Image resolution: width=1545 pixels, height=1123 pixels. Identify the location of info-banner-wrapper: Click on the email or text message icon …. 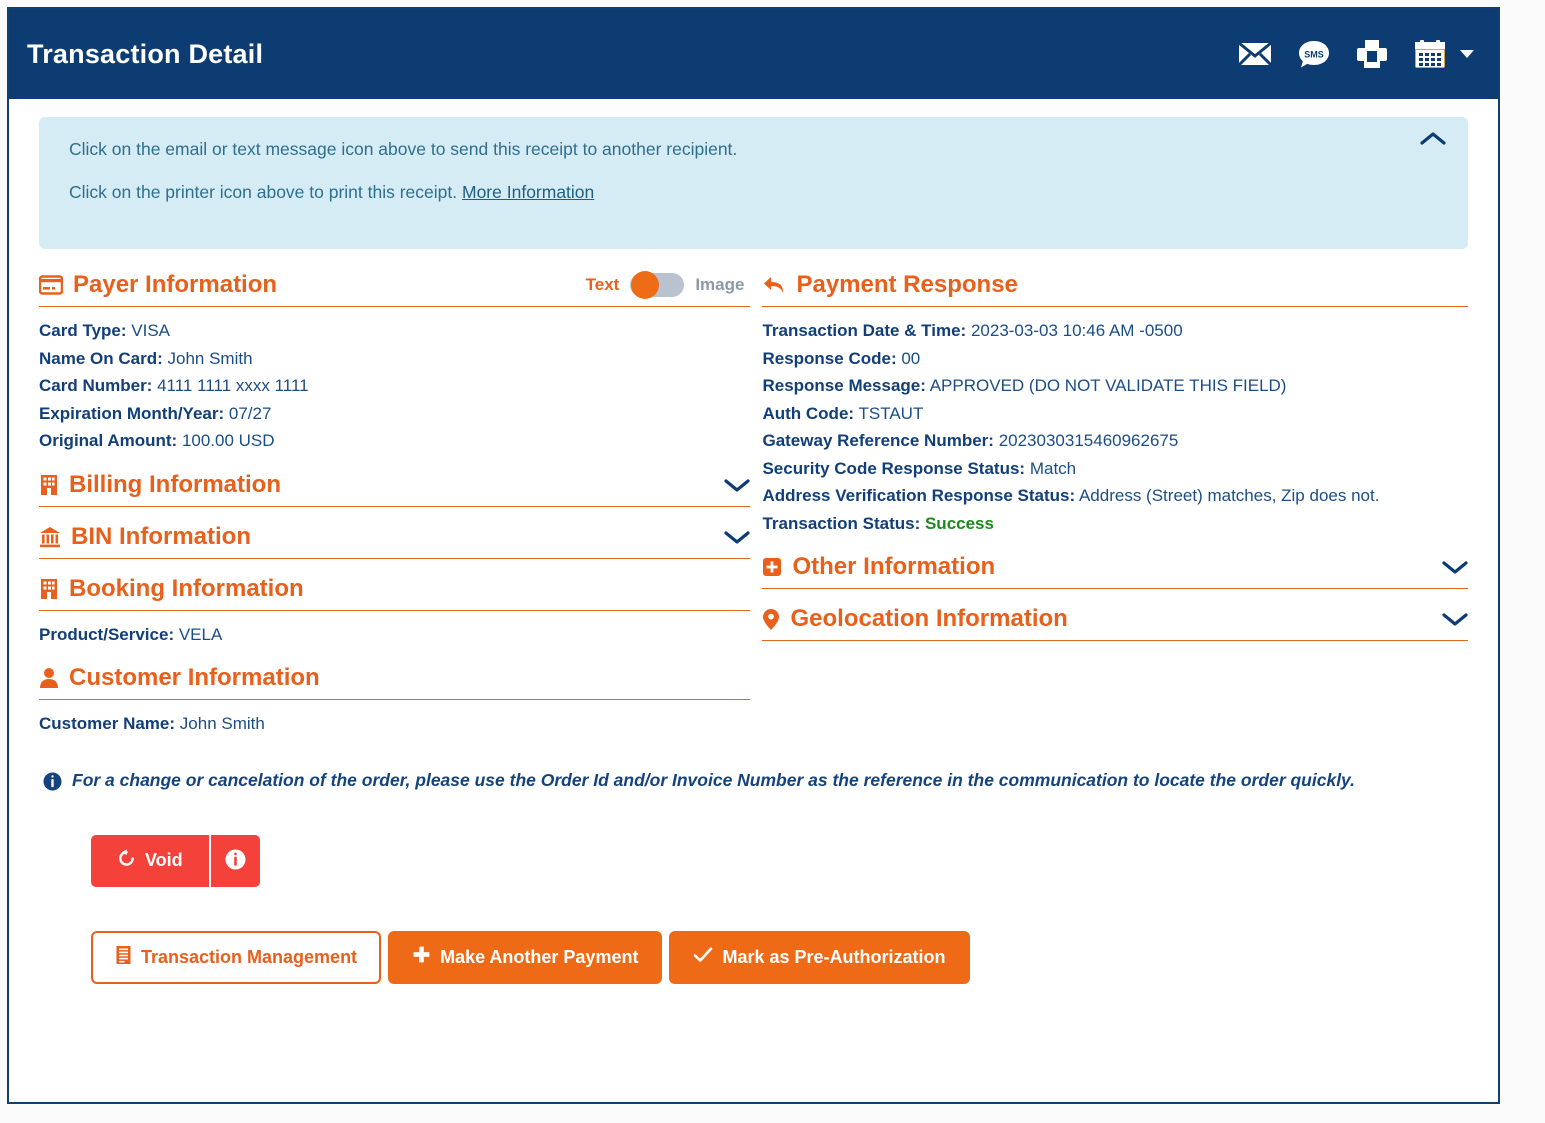
(753, 174).